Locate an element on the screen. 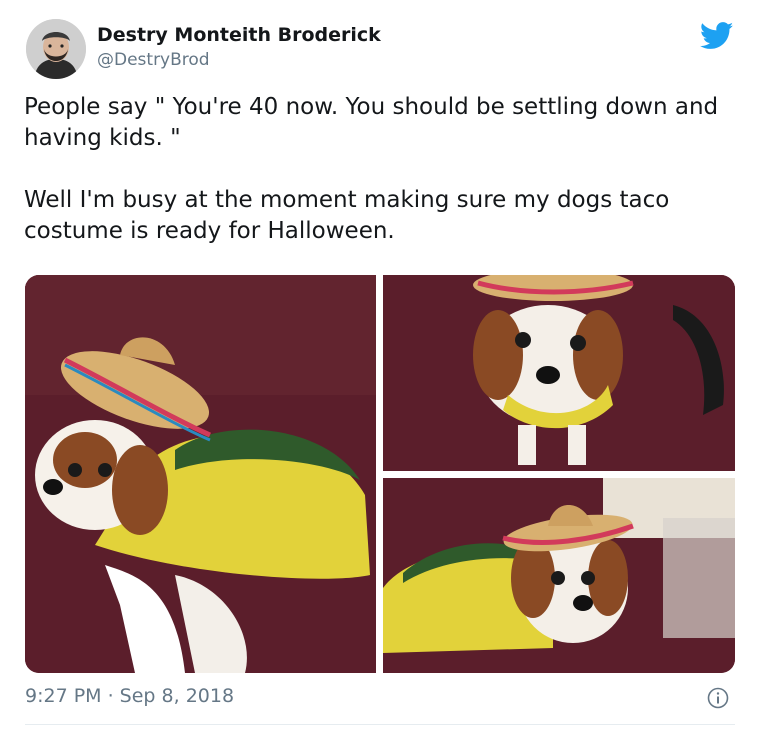  photo-dog-front is located at coordinates (559, 373).